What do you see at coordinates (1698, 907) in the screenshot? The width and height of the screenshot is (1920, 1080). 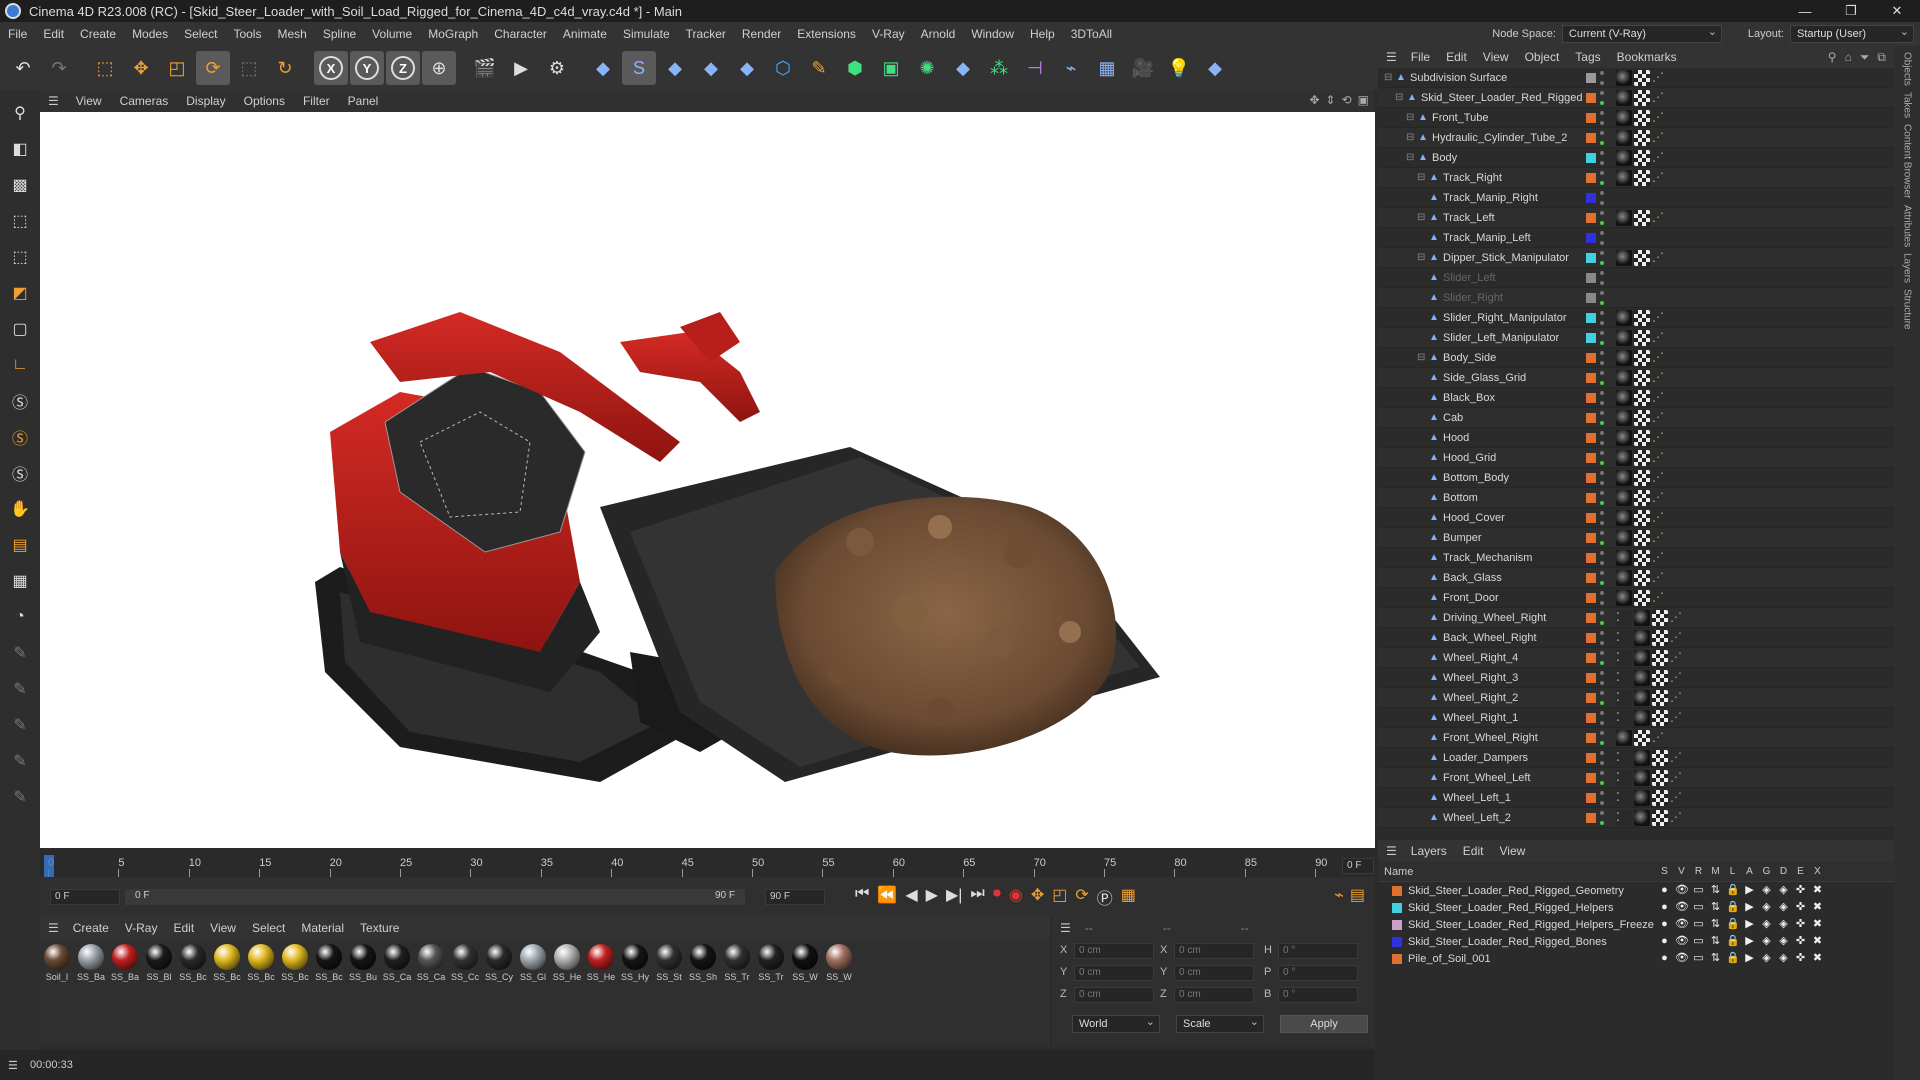 I see `render-icon: ▭` at bounding box center [1698, 907].